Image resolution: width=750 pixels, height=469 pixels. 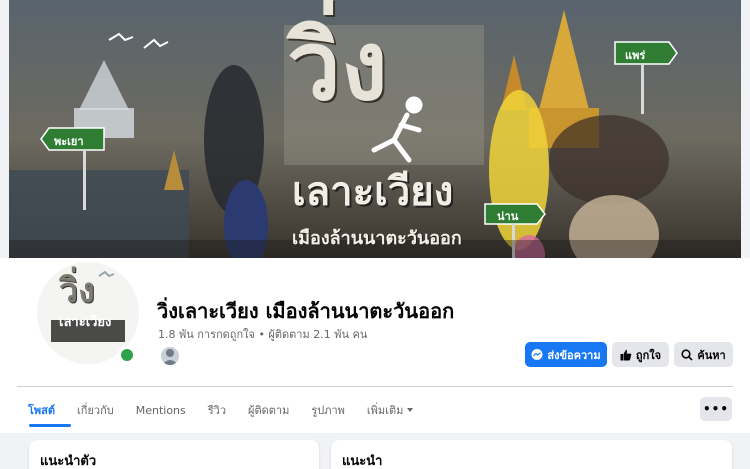 I want to click on search-label: ค้นหา, so click(x=711, y=355).